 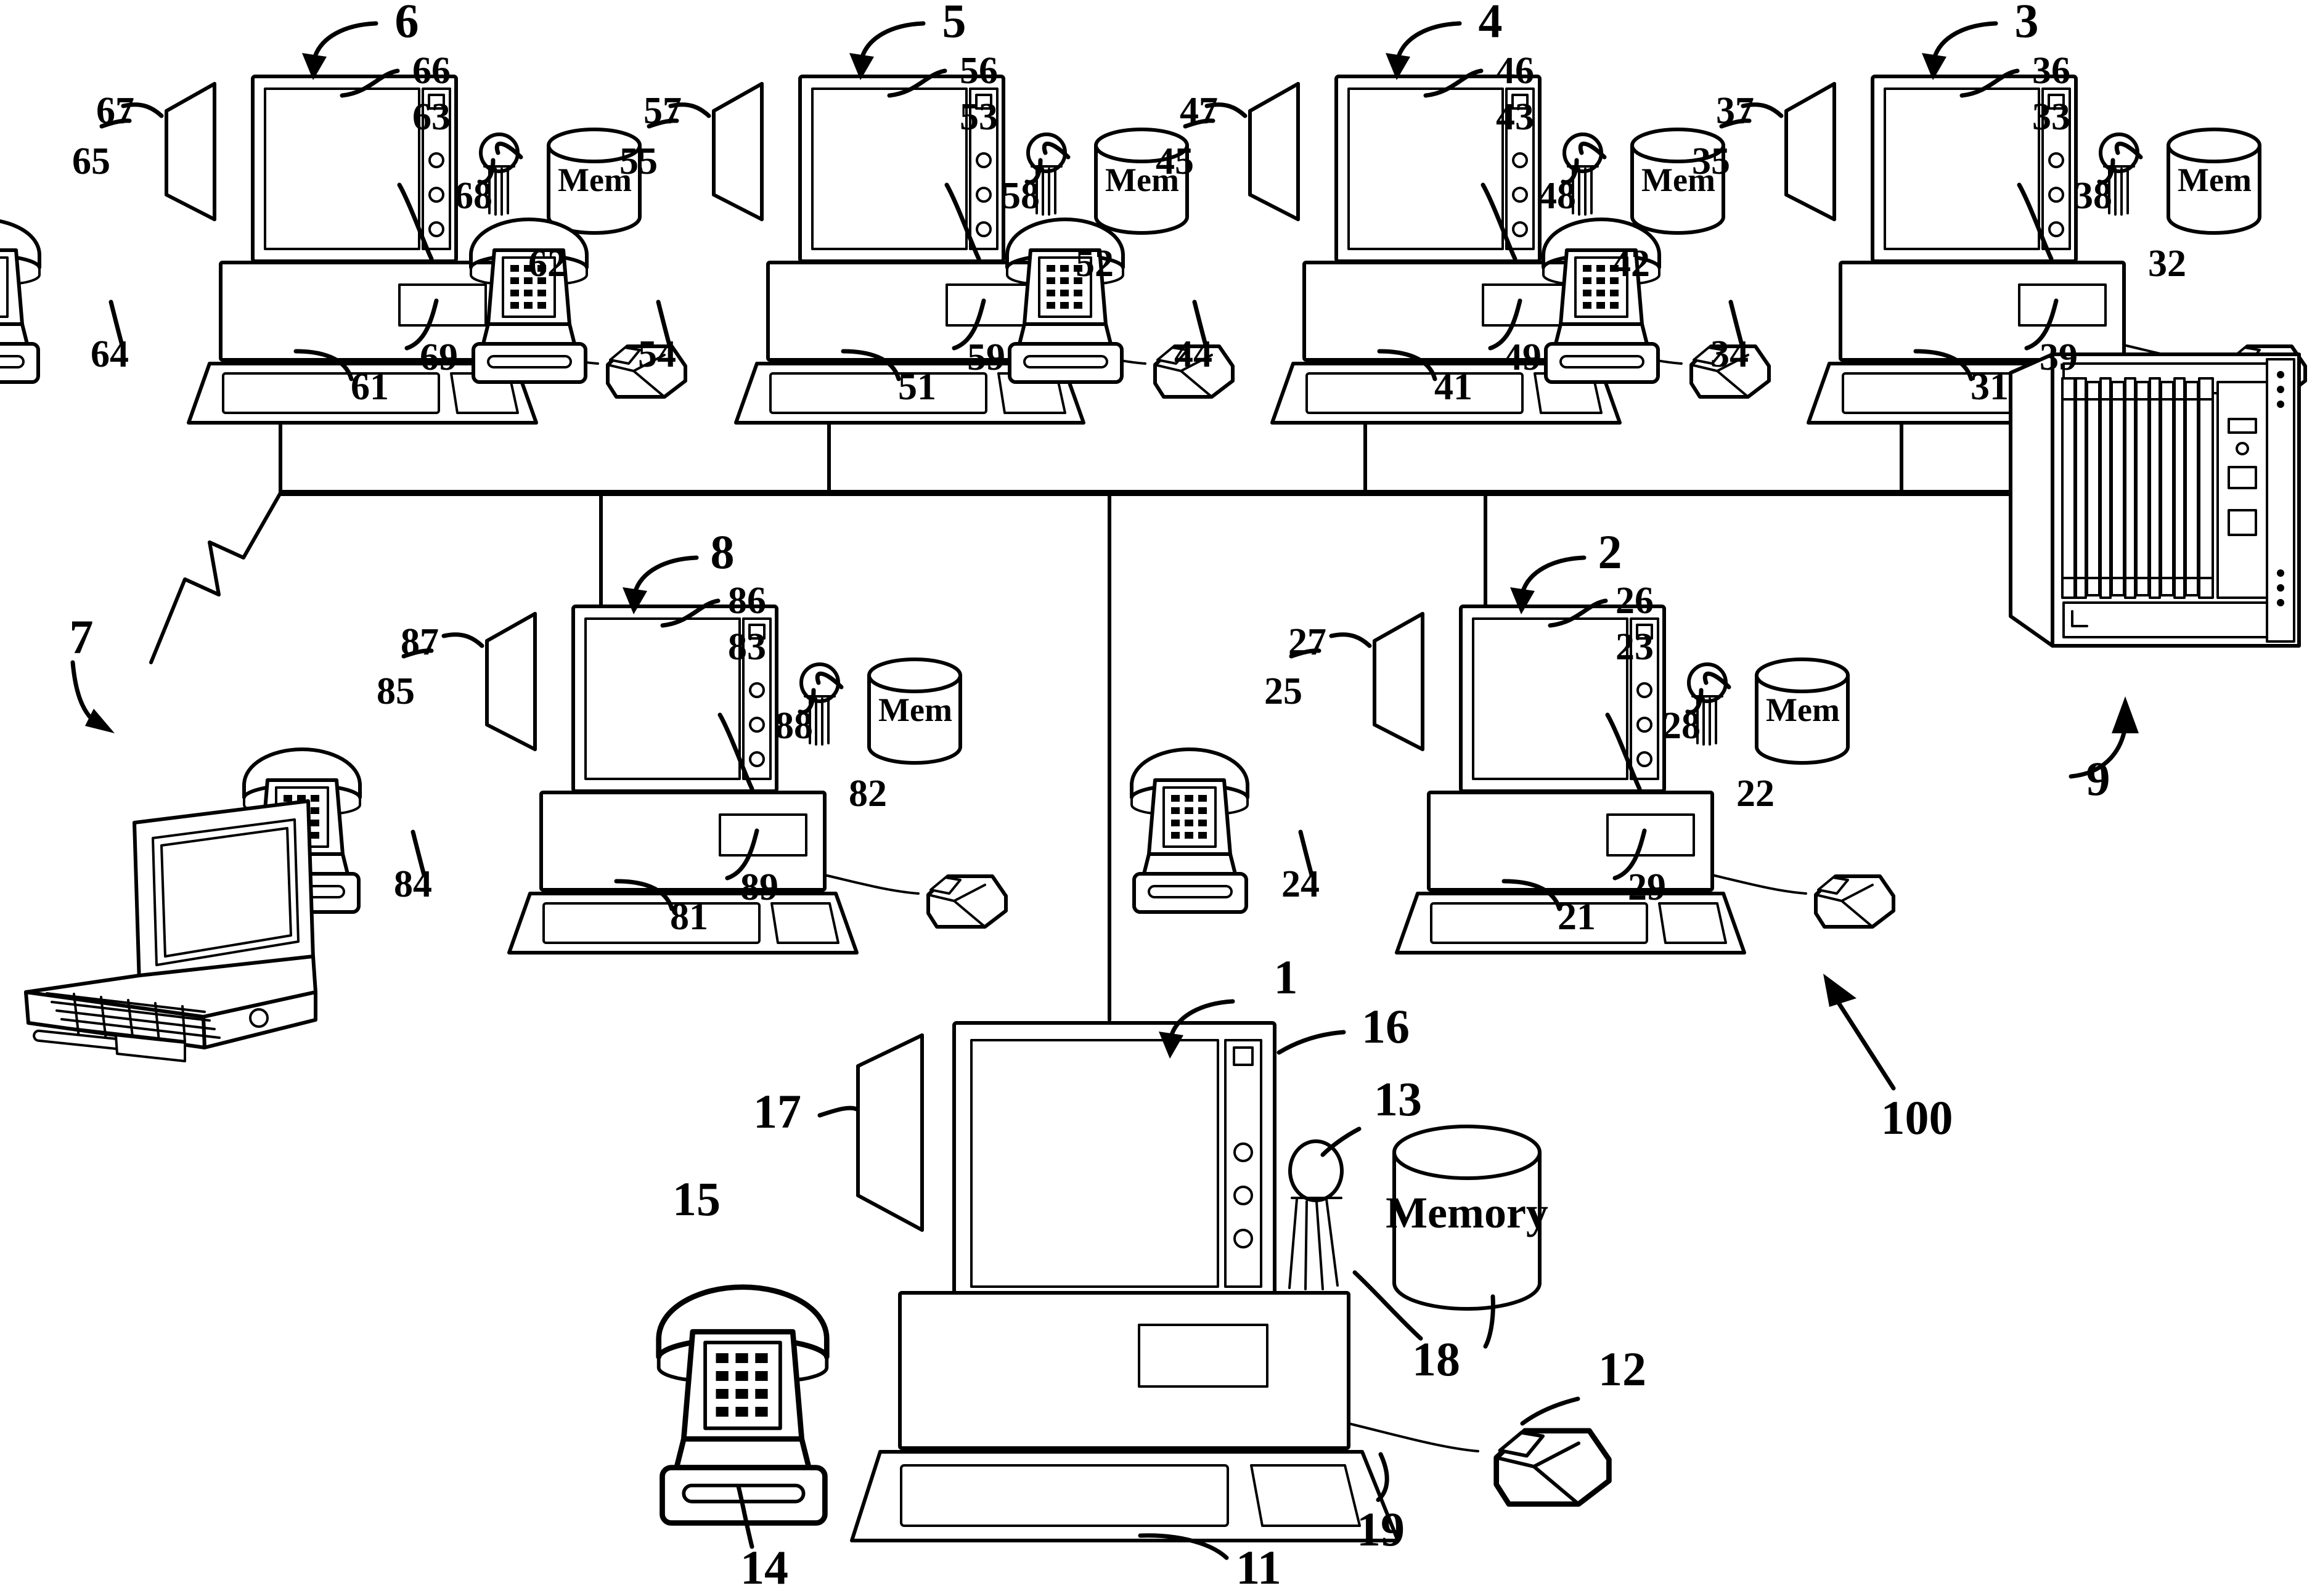 What do you see at coordinates (1515, 117) in the screenshot?
I see `label-mic-43: 43` at bounding box center [1515, 117].